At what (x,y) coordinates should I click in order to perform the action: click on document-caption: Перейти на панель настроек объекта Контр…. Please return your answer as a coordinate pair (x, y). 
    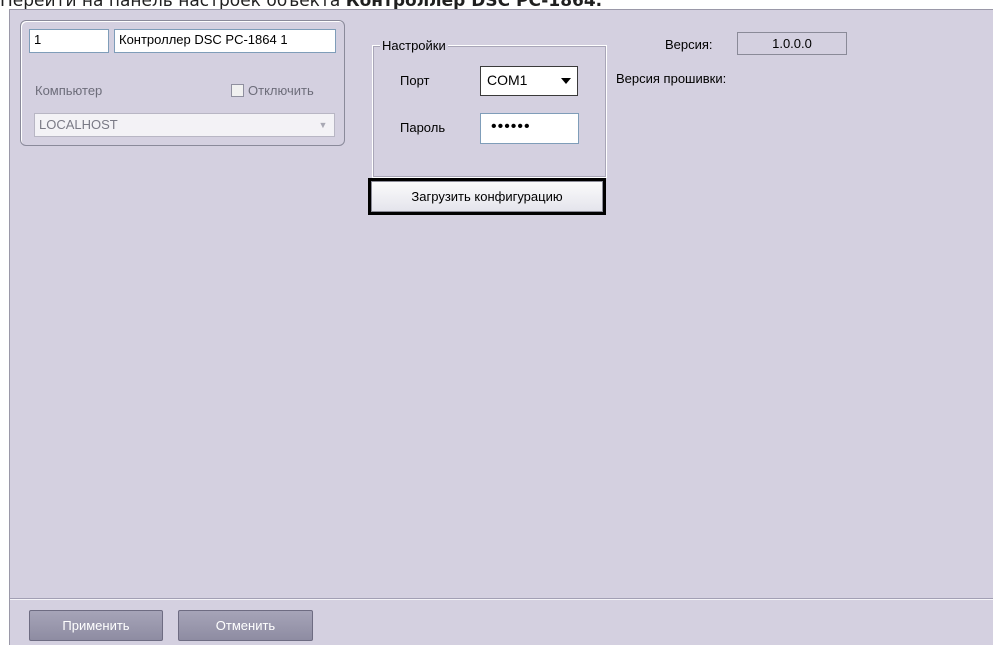
    Looking at the image, I should click on (301, 5).